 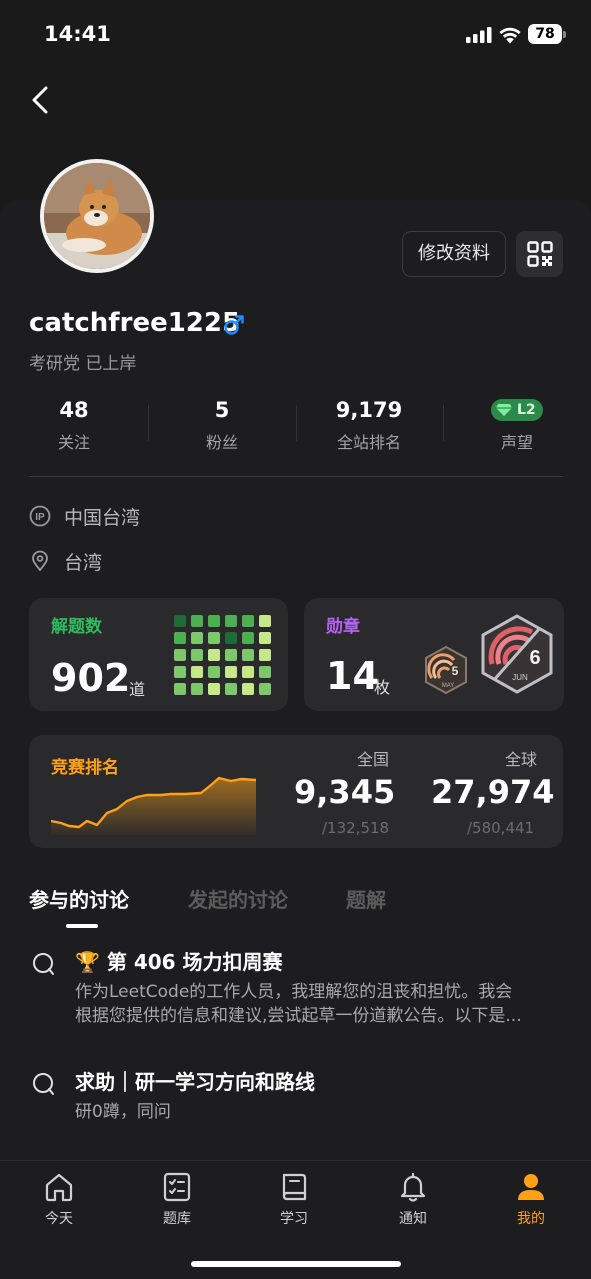 What do you see at coordinates (177, 1219) in the screenshot?
I see `nav-label: 题库` at bounding box center [177, 1219].